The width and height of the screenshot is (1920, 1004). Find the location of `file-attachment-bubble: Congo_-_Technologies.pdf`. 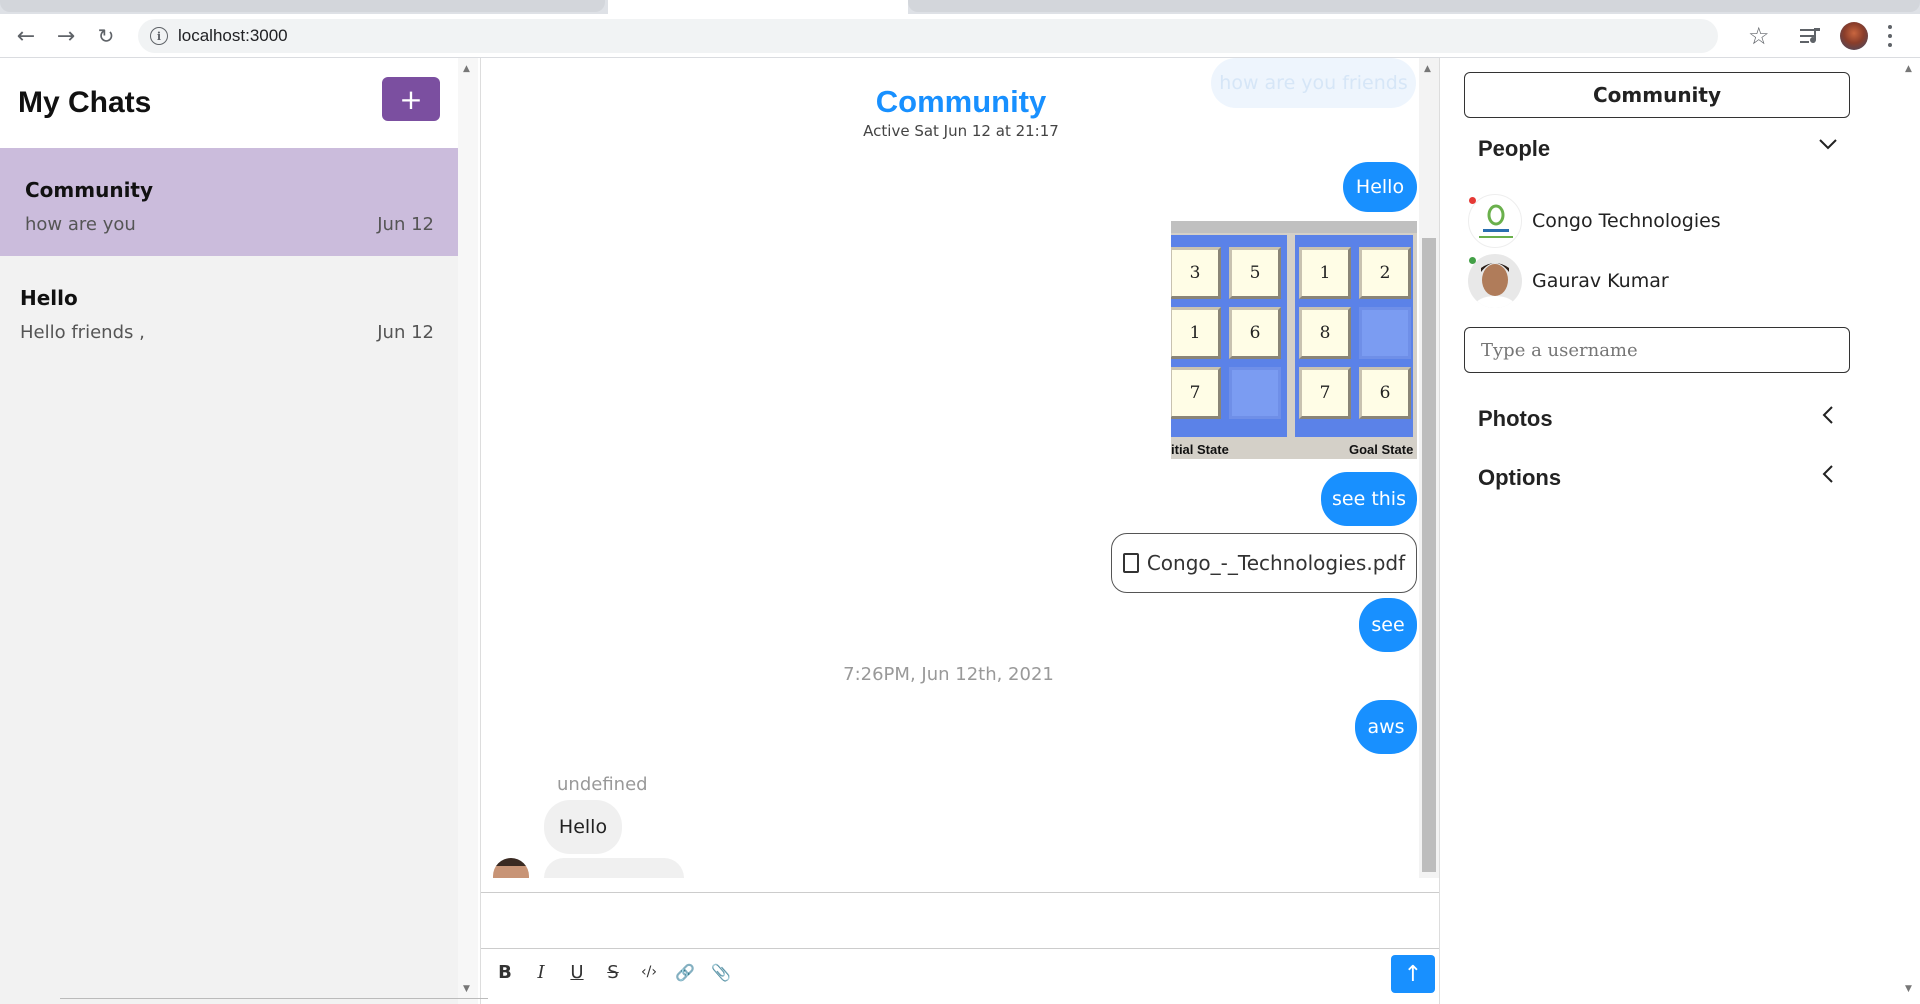

file-attachment-bubble: Congo_-_Technologies.pdf is located at coordinates (1264, 563).